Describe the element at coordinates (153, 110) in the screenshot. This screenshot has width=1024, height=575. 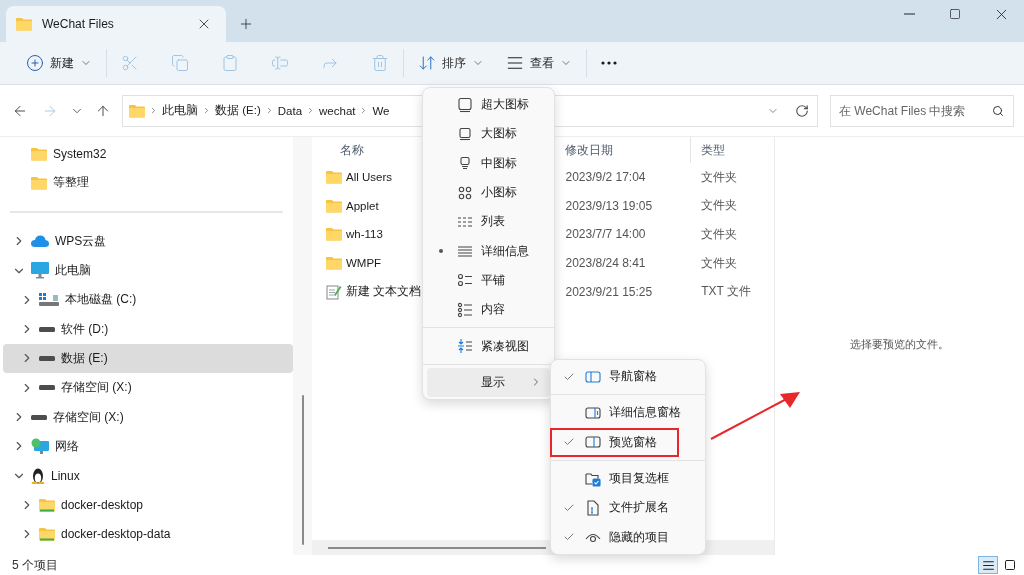
I see `chevron-right-icon` at that location.